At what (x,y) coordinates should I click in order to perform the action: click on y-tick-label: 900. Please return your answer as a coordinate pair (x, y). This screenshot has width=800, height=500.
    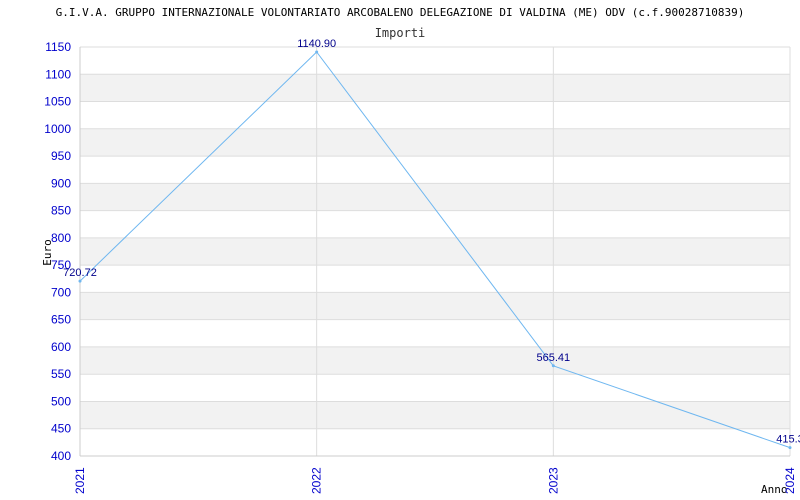
    Looking at the image, I should click on (61, 183).